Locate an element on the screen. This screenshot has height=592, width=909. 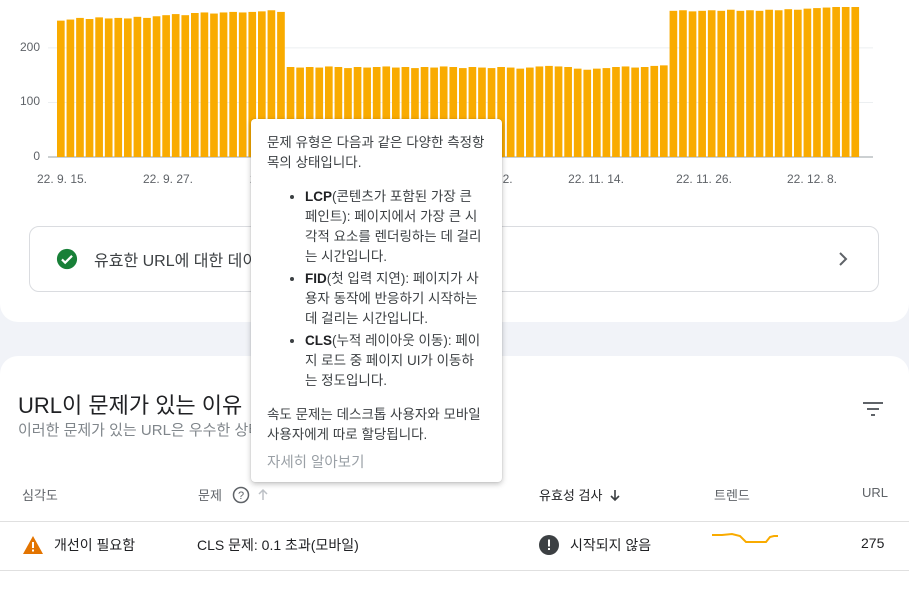
check-circle-icon is located at coordinates (67, 259).